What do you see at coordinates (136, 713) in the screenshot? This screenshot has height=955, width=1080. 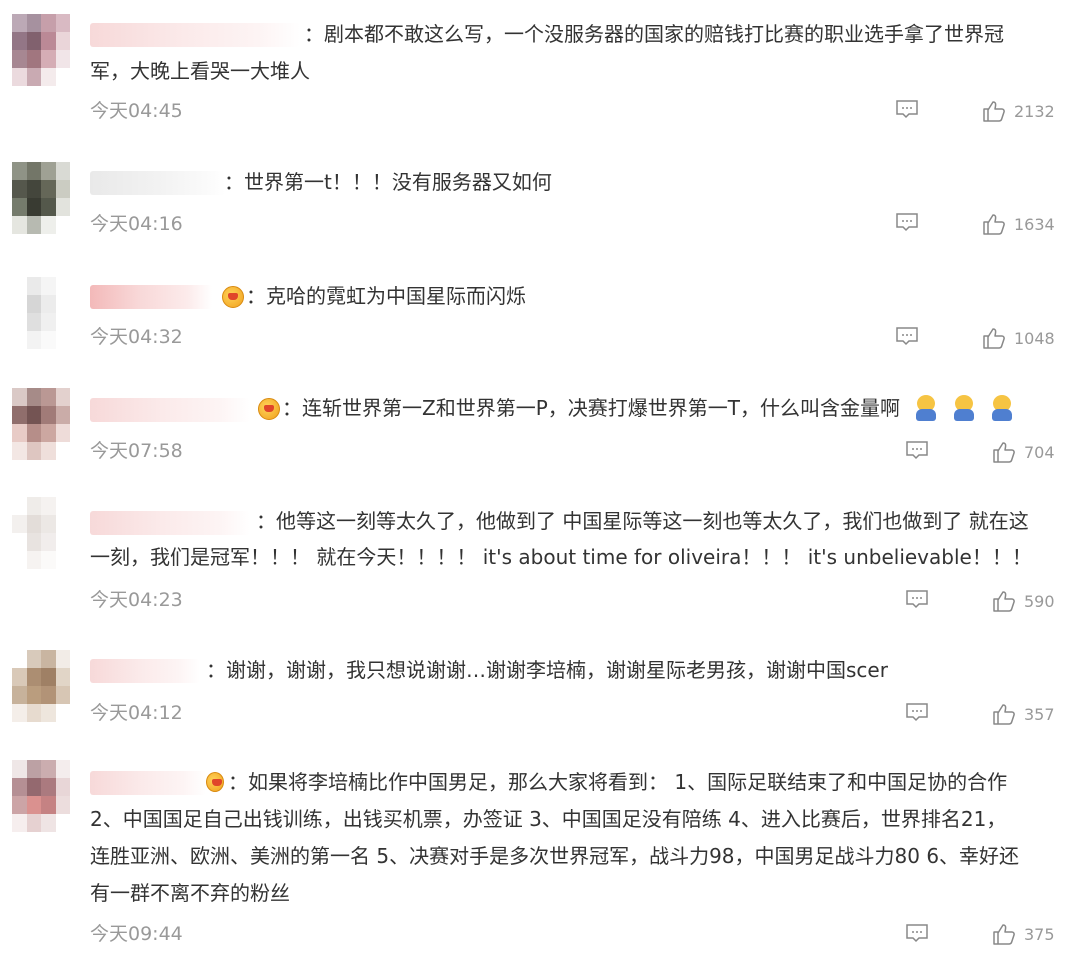 I see `comment-timestamp: 今天04:12` at bounding box center [136, 713].